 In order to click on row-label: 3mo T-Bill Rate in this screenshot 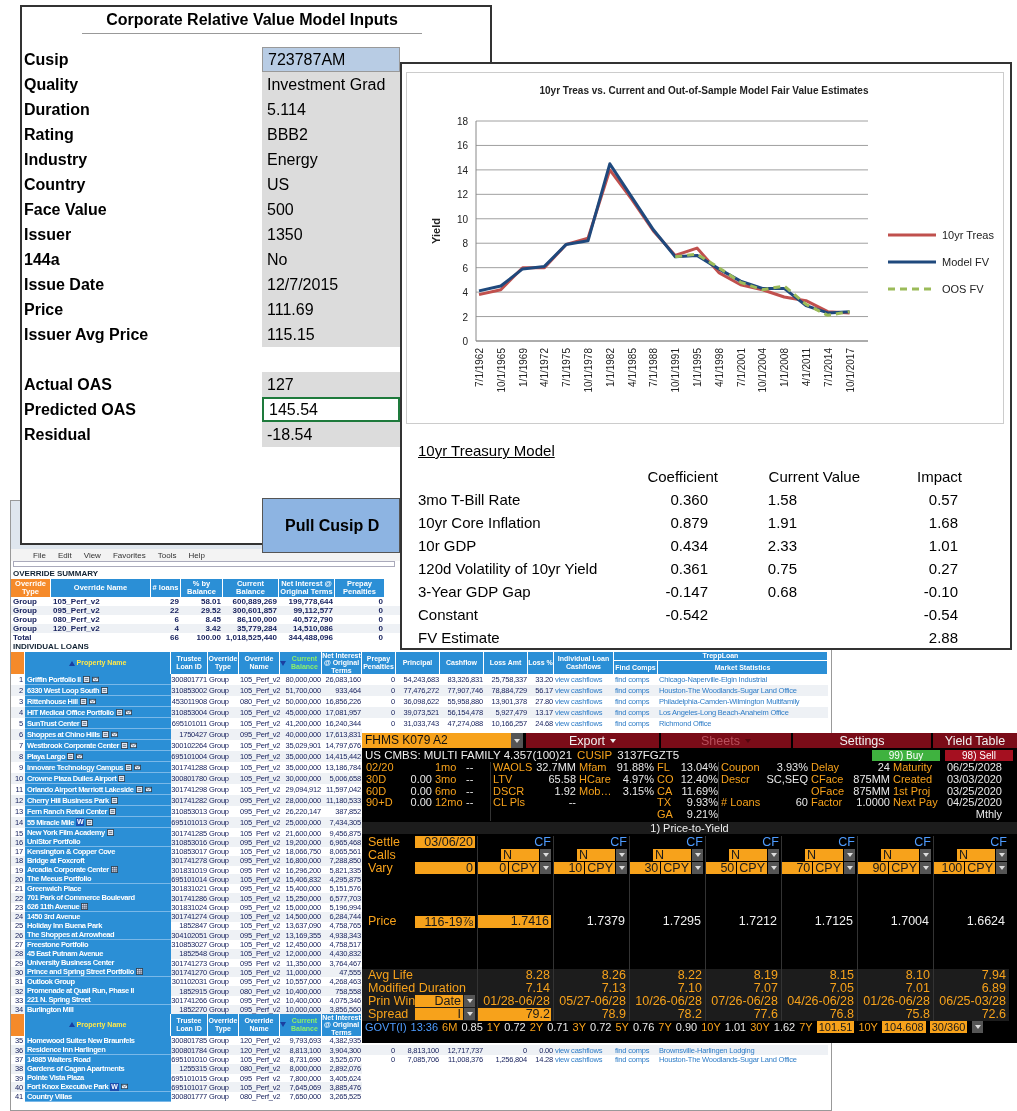, I will do `click(470, 499)`.